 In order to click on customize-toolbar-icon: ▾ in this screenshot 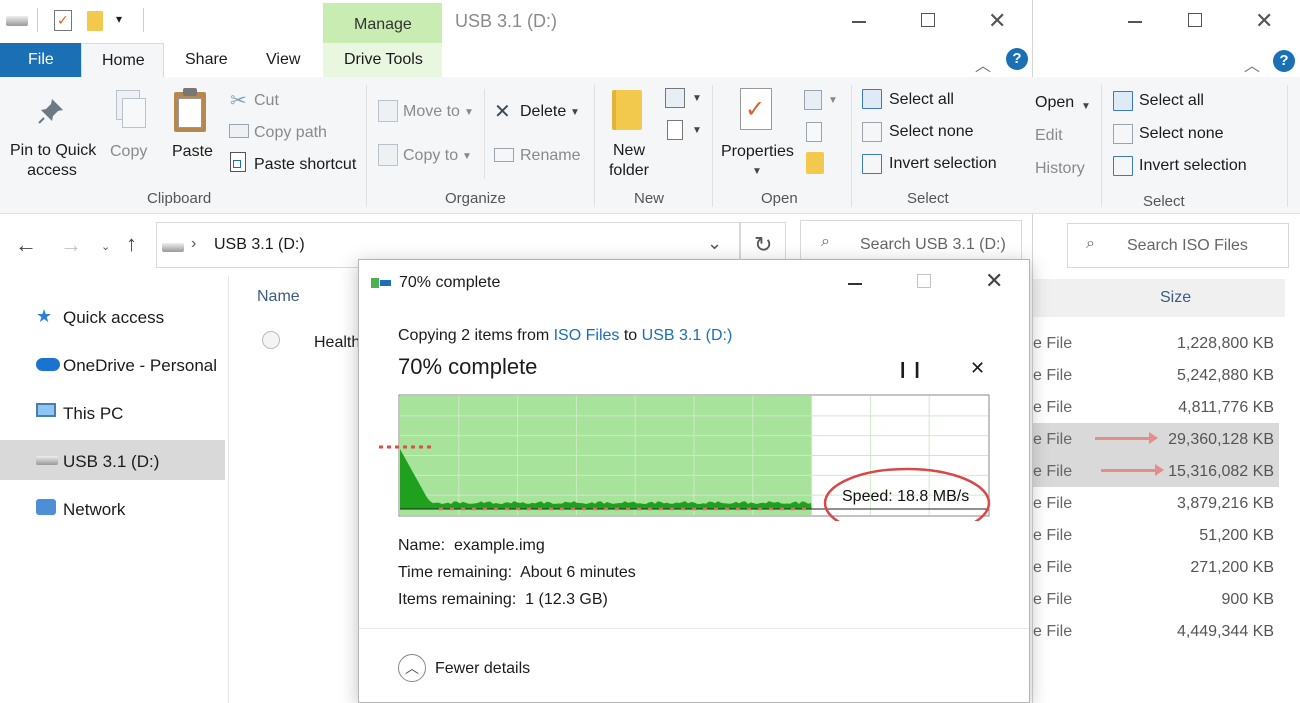, I will do `click(119, 19)`.